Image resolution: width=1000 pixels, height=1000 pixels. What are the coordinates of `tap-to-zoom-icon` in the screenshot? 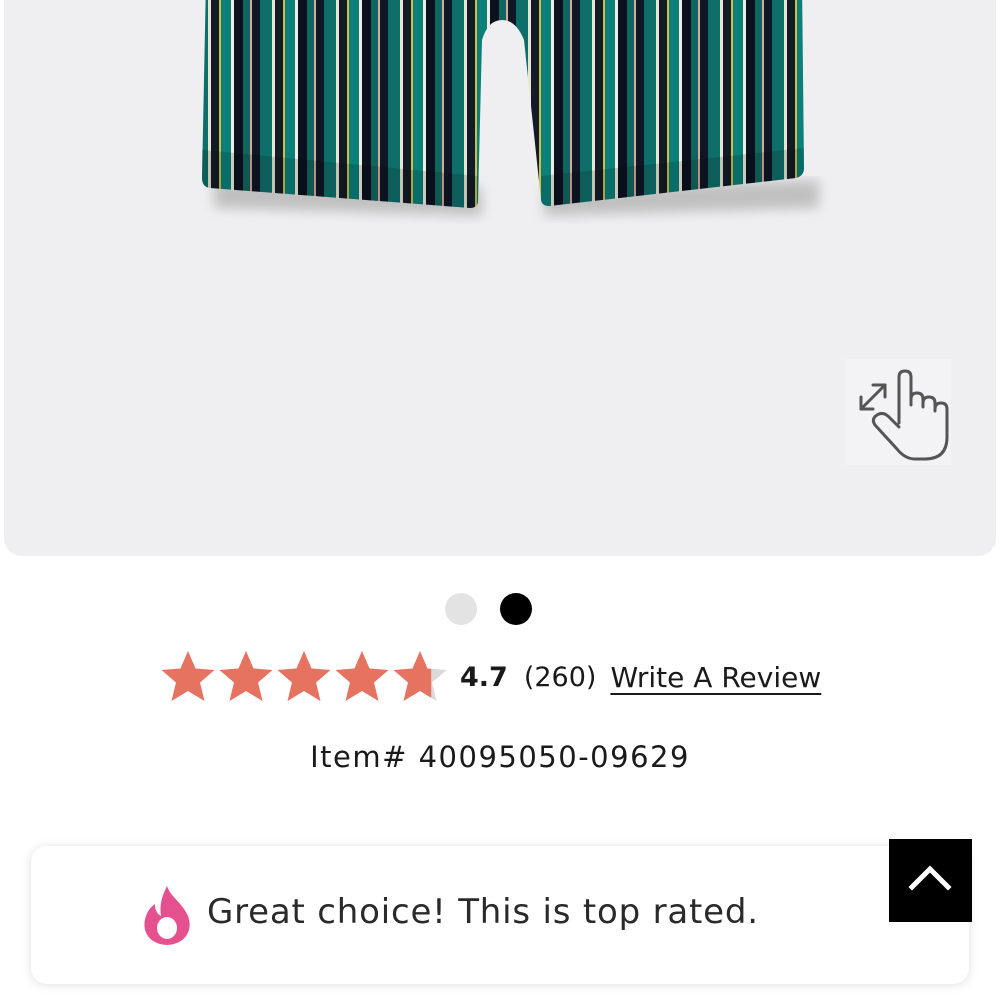 It's located at (904, 415).